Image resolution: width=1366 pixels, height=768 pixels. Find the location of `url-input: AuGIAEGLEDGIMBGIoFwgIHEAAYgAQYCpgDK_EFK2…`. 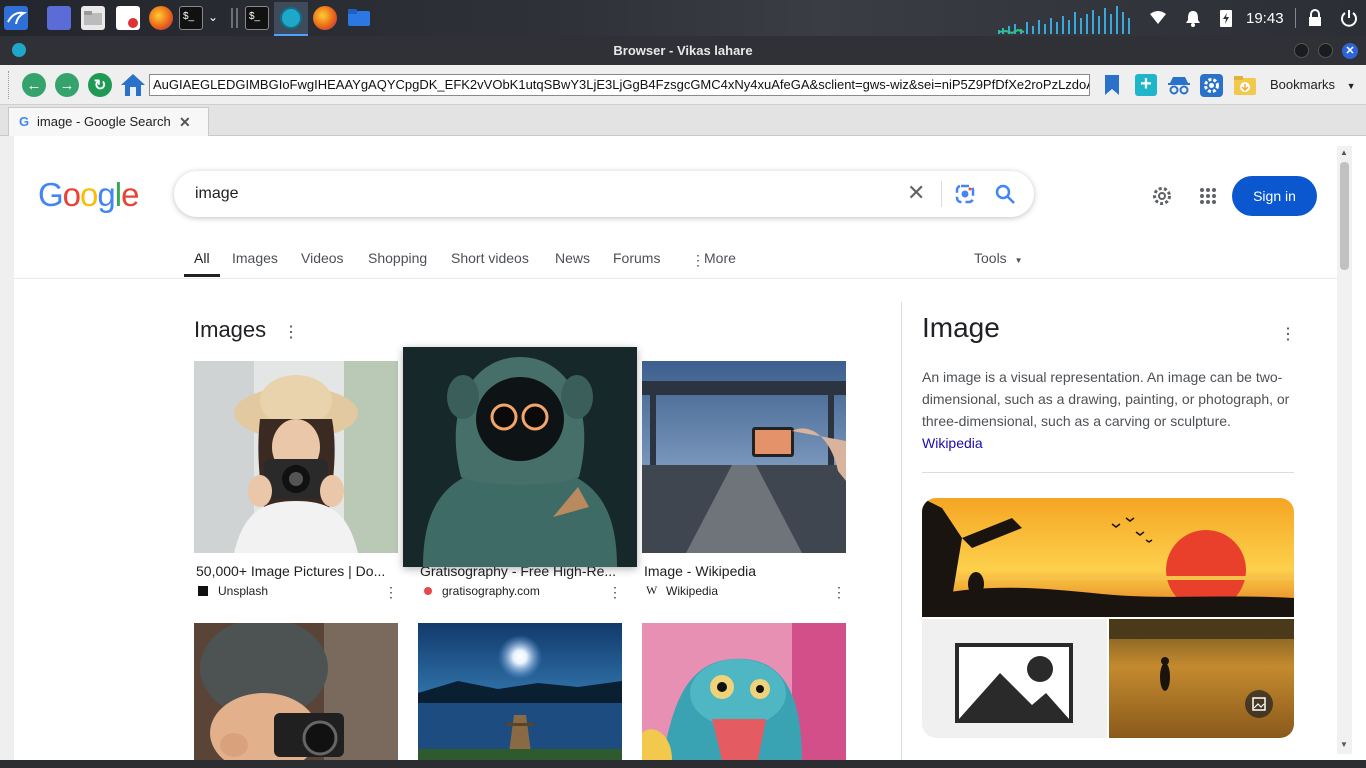

url-input: AuGIAEGLEDGIMBGIoFwgIHEAAYgAQYCpgDK_EFK2… is located at coordinates (619, 85).